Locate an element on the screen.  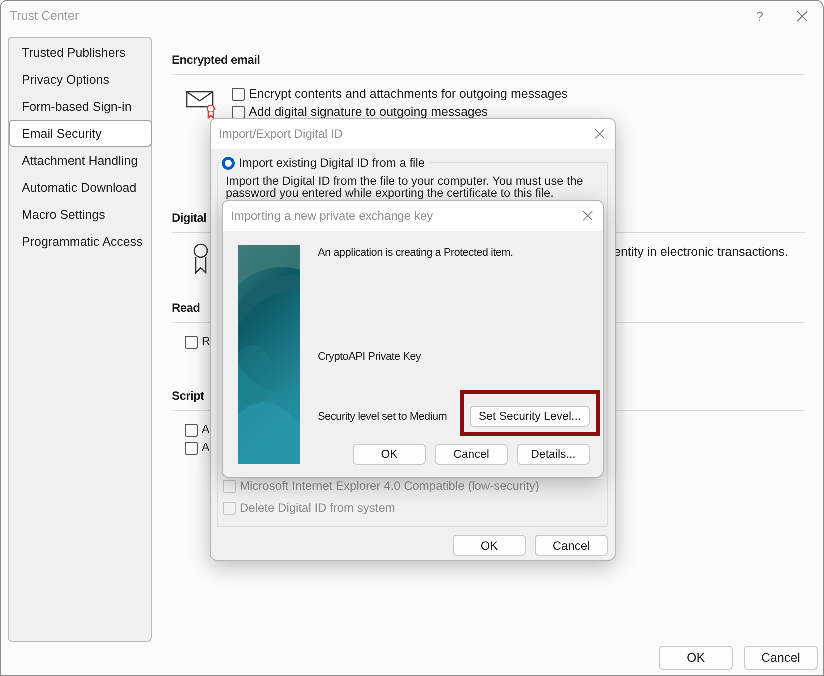
sidebar-item: Attachment Handling is located at coordinates (80, 160).